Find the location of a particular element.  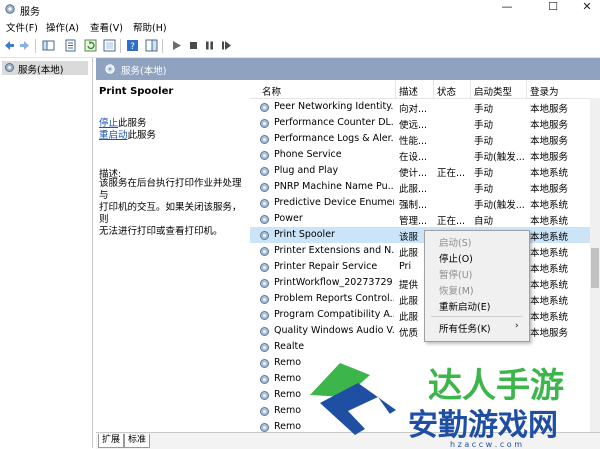

service-startup-cell: 手动 is located at coordinates (484, 173).